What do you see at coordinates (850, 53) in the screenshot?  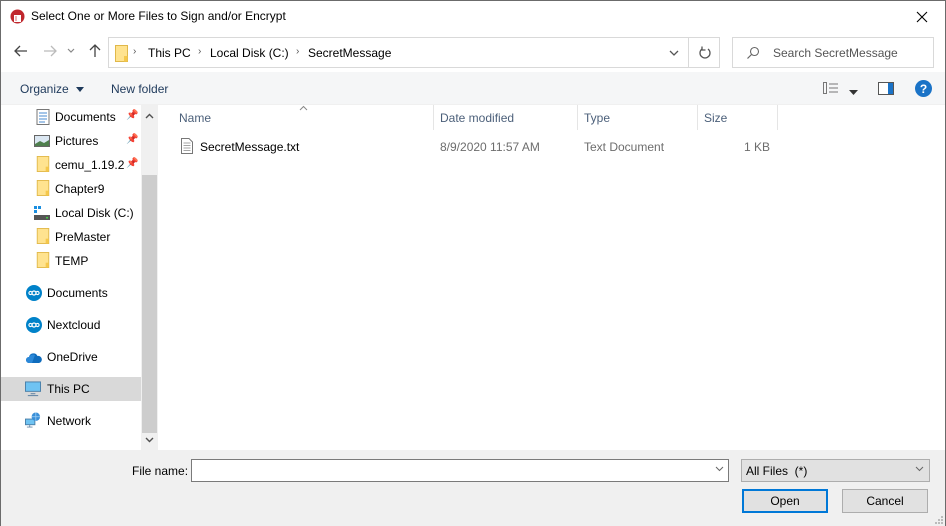 I see `search-input` at bounding box center [850, 53].